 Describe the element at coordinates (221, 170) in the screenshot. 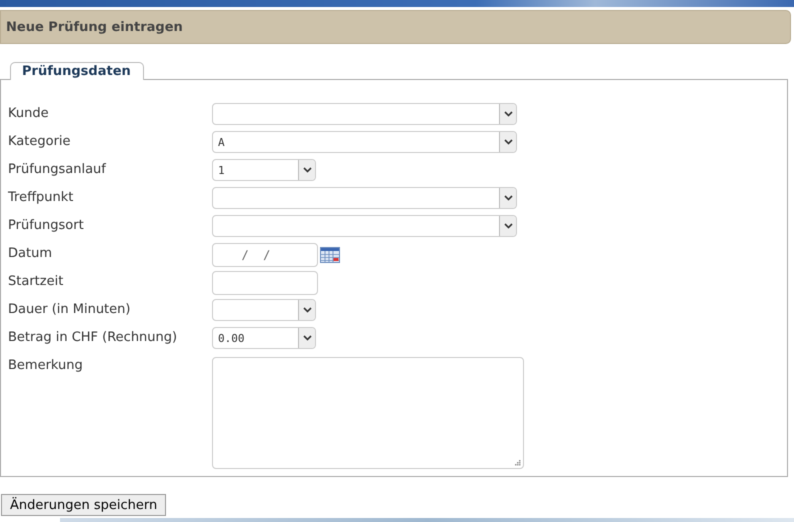

I see `dropdown-value: 1` at that location.